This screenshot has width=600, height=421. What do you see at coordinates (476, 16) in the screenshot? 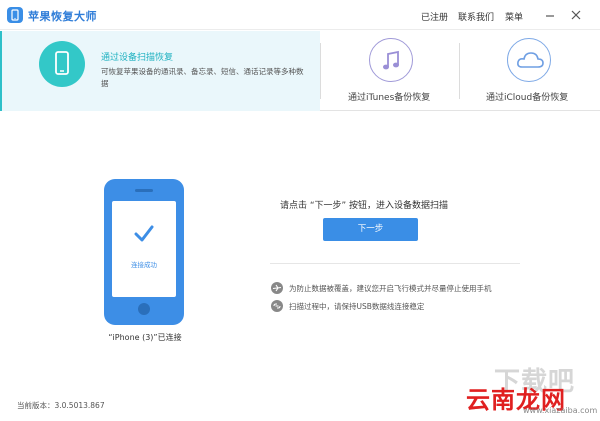
I see `contact-us-link: 联系我们` at bounding box center [476, 16].